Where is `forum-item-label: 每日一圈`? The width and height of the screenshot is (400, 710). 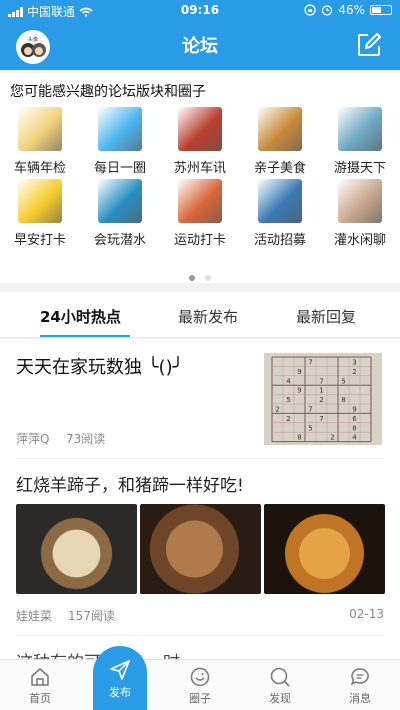
forum-item-label: 每日一圈 is located at coordinates (119, 168).